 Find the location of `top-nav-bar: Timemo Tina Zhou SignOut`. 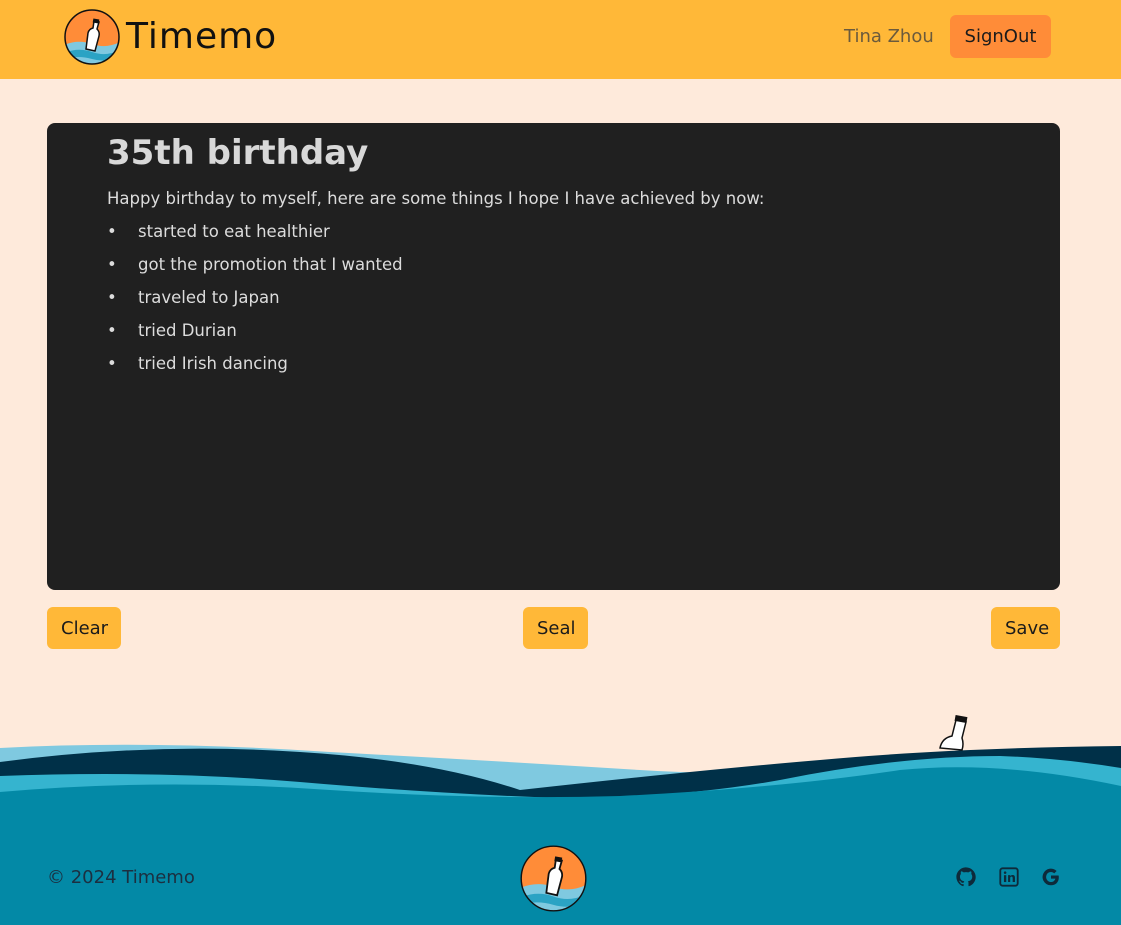

top-nav-bar: Timemo Tina Zhou SignOut is located at coordinates (560, 39).